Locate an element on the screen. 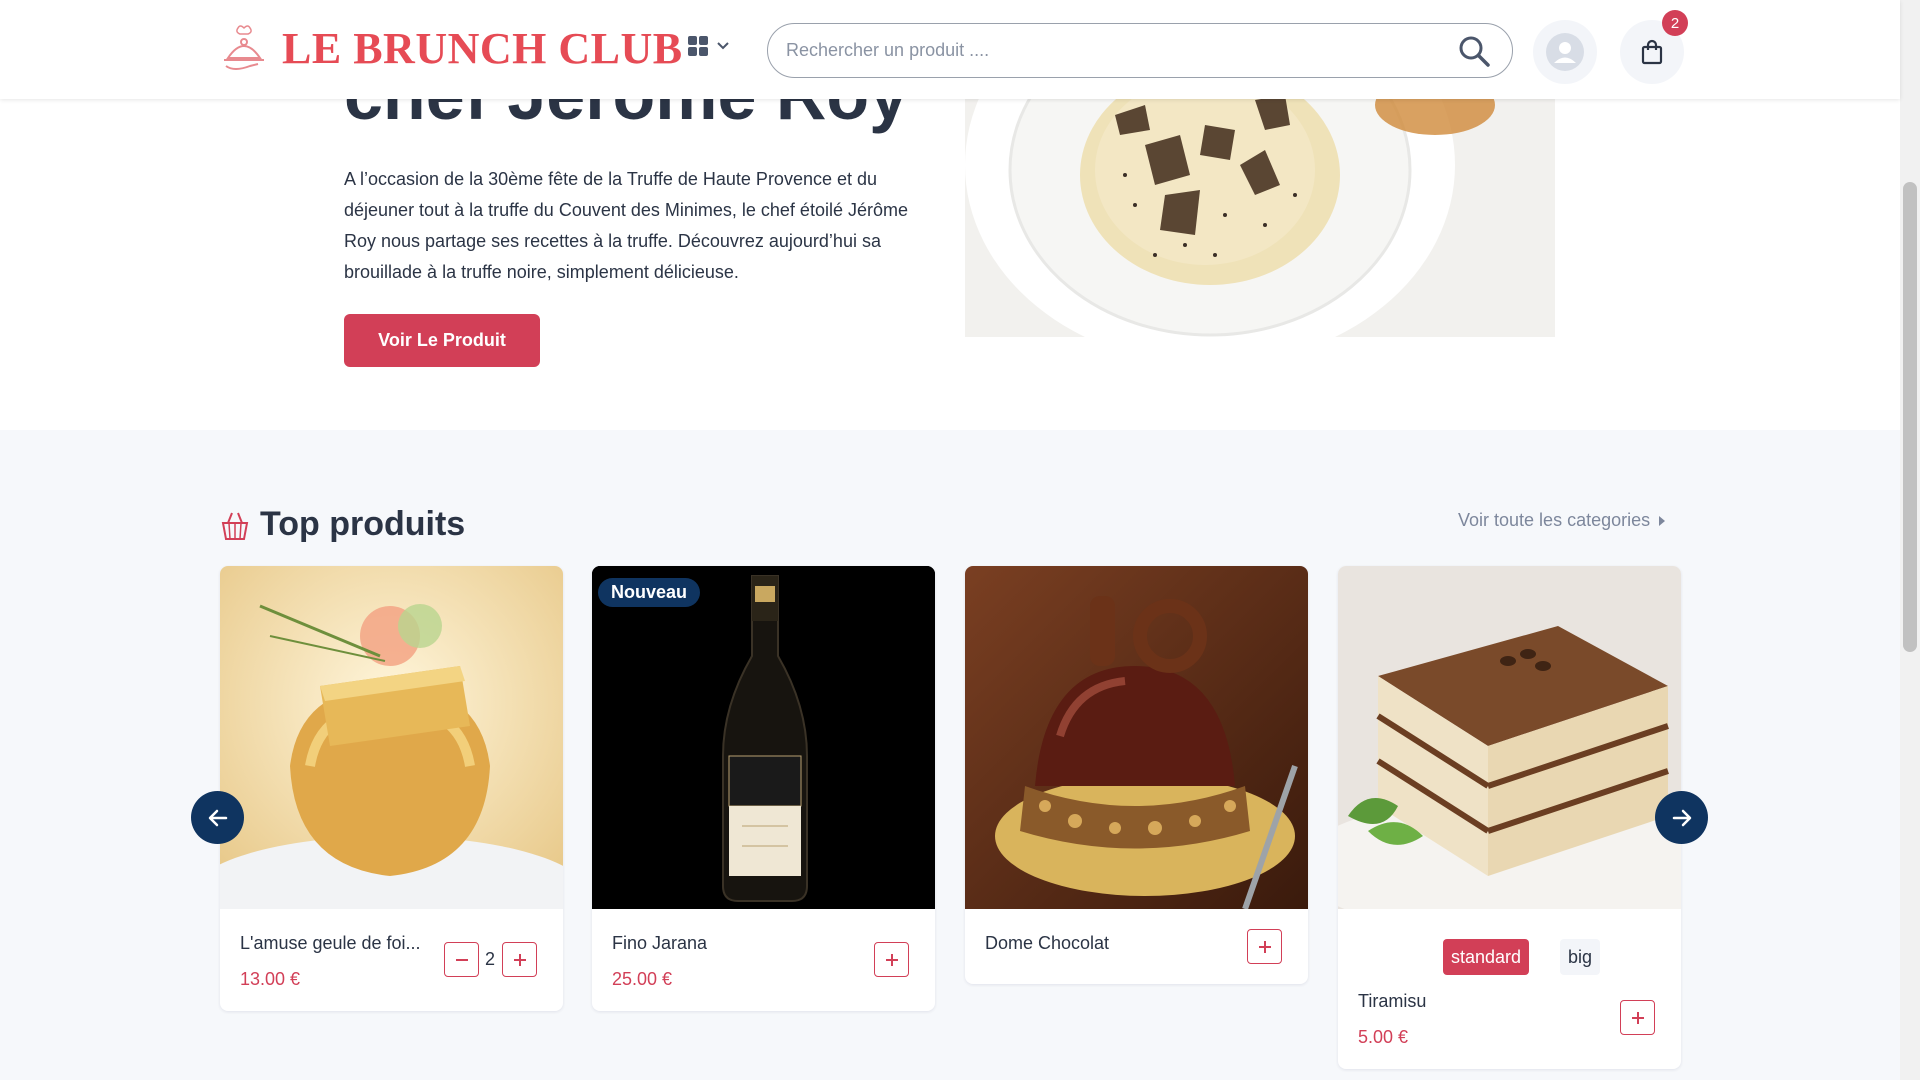 The image size is (1920, 1080). carousel-next-button is located at coordinates (1681, 817).